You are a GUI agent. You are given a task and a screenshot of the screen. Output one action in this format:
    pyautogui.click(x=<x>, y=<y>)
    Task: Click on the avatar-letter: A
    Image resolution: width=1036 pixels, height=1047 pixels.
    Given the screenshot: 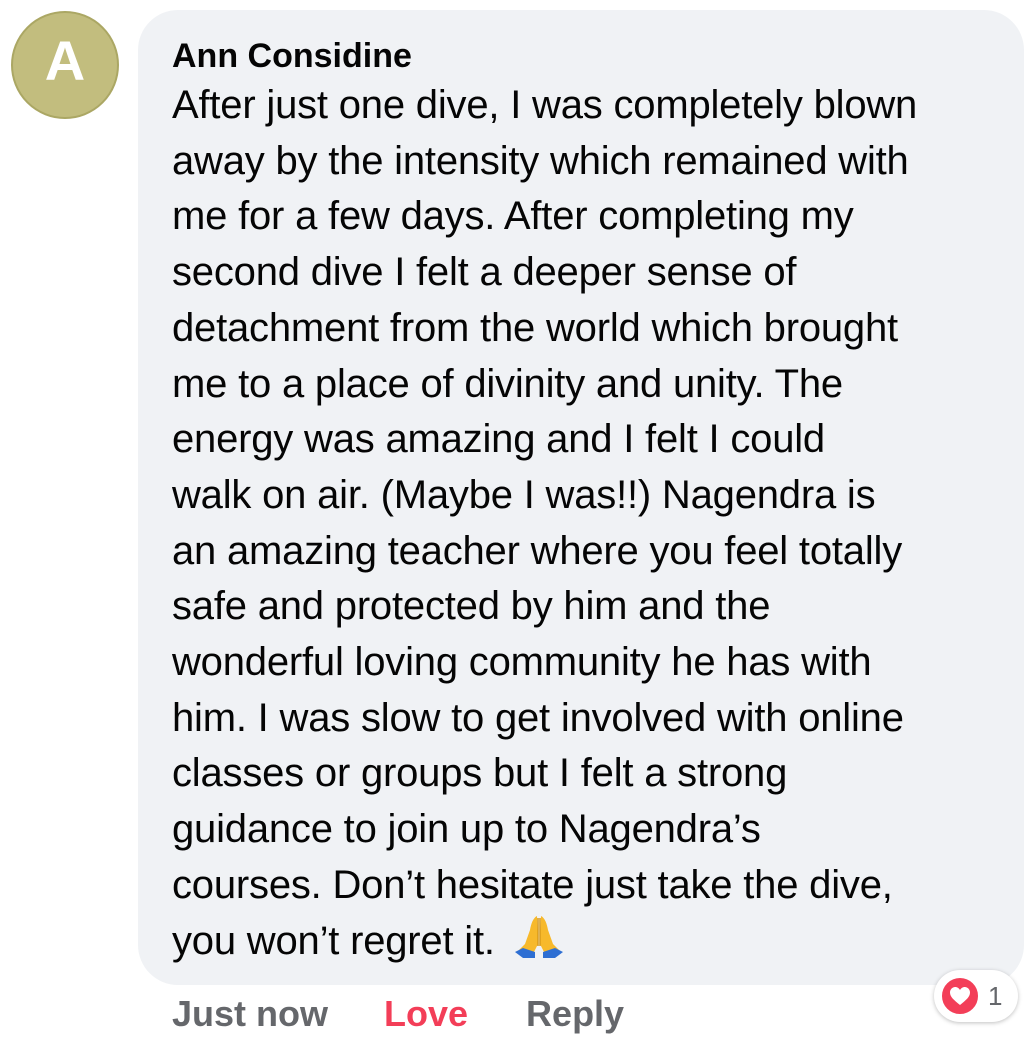 What is the action you would take?
    pyautogui.click(x=65, y=60)
    